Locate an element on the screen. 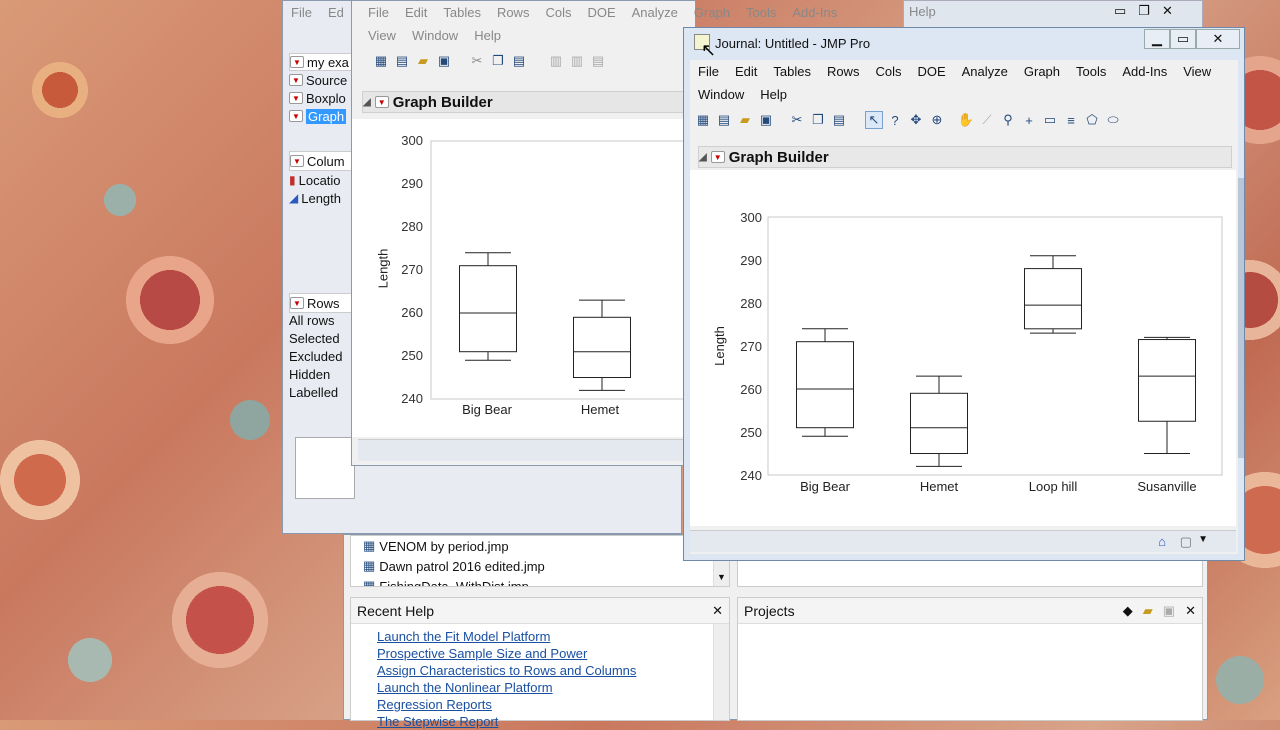 Image resolution: width=1280 pixels, height=730 pixels. table-item-myexa: ▼ my exa is located at coordinates (322, 62).